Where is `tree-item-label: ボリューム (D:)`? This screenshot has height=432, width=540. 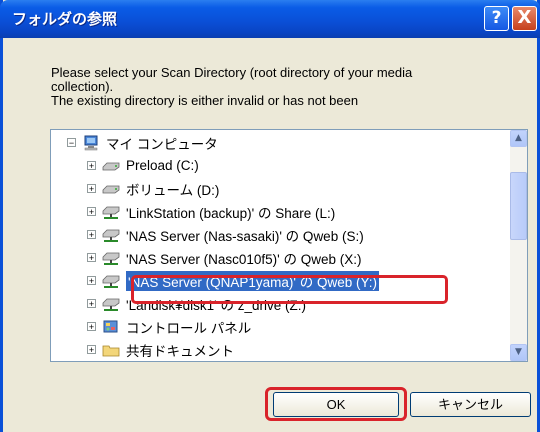
tree-item-label: ボリューム (D:) is located at coordinates (173, 190).